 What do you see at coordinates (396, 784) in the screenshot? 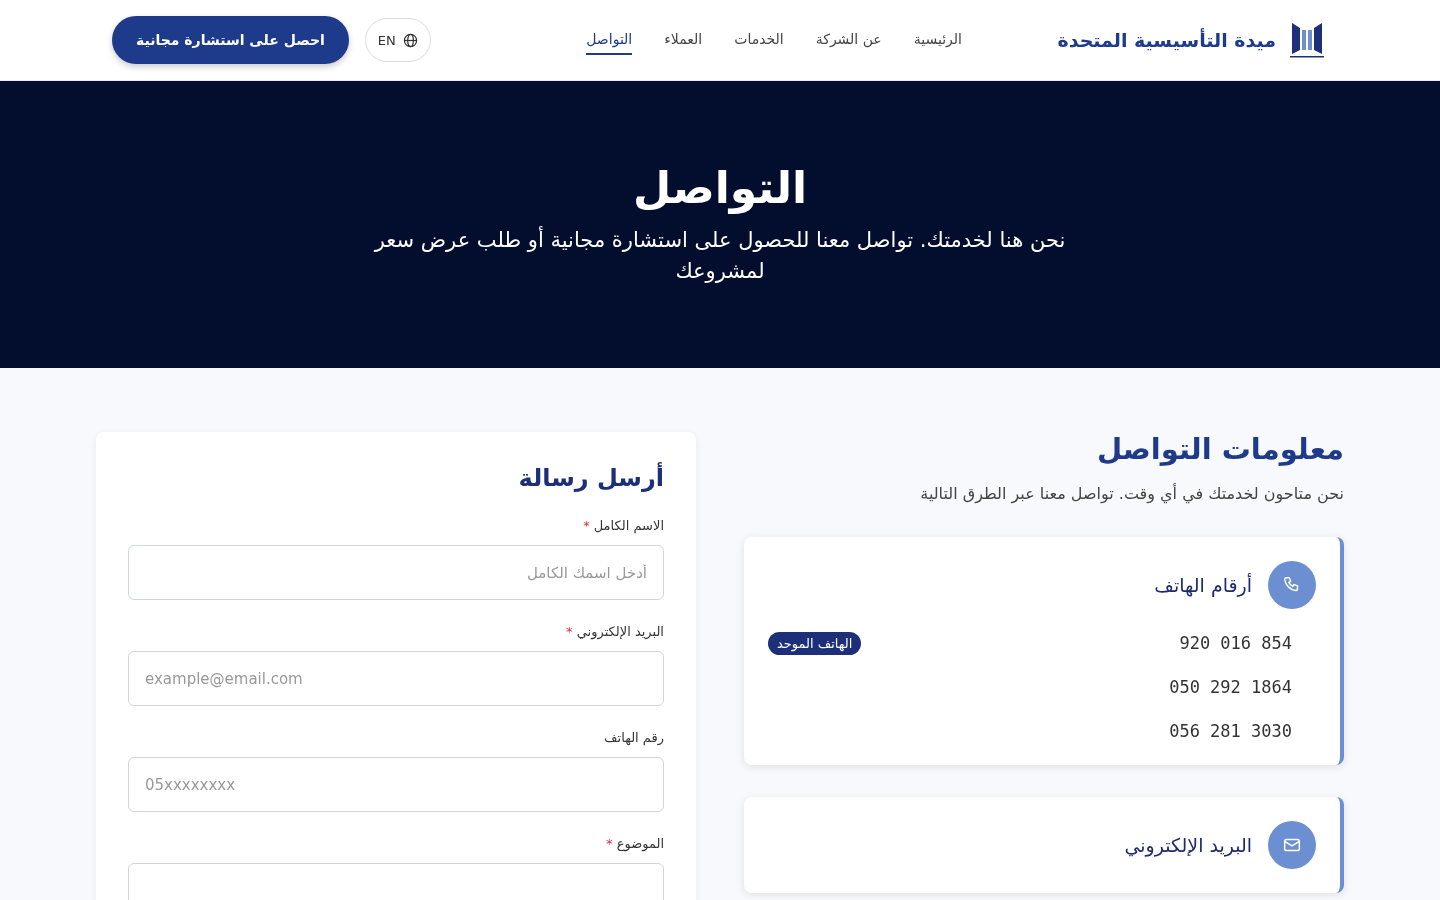
I see `input-field: 05xxxxxxxx` at bounding box center [396, 784].